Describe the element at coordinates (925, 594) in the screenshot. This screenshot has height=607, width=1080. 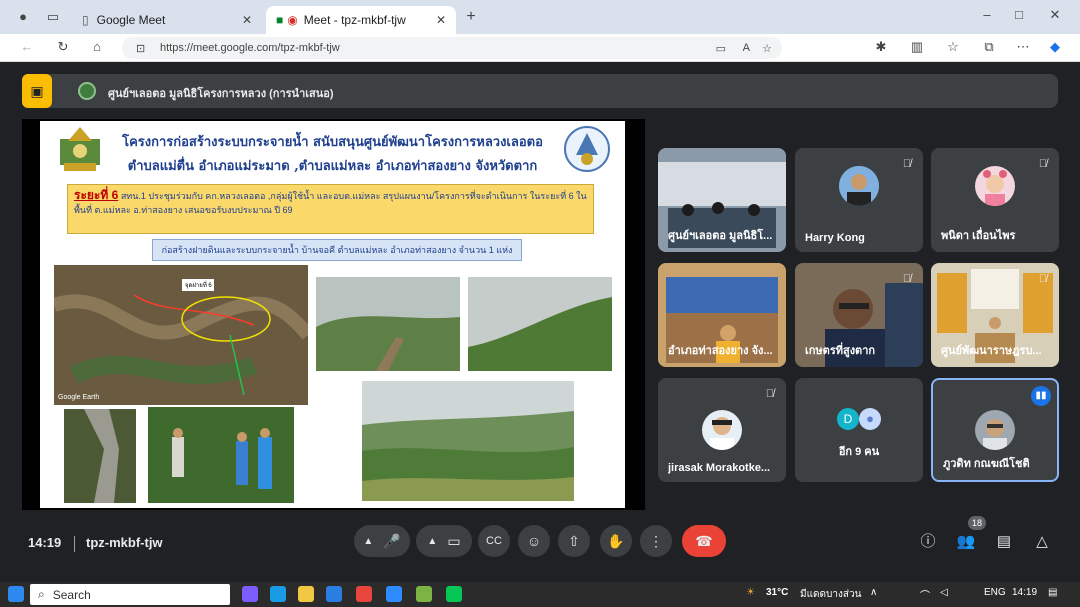
I see `network-icon: ⌒` at that location.